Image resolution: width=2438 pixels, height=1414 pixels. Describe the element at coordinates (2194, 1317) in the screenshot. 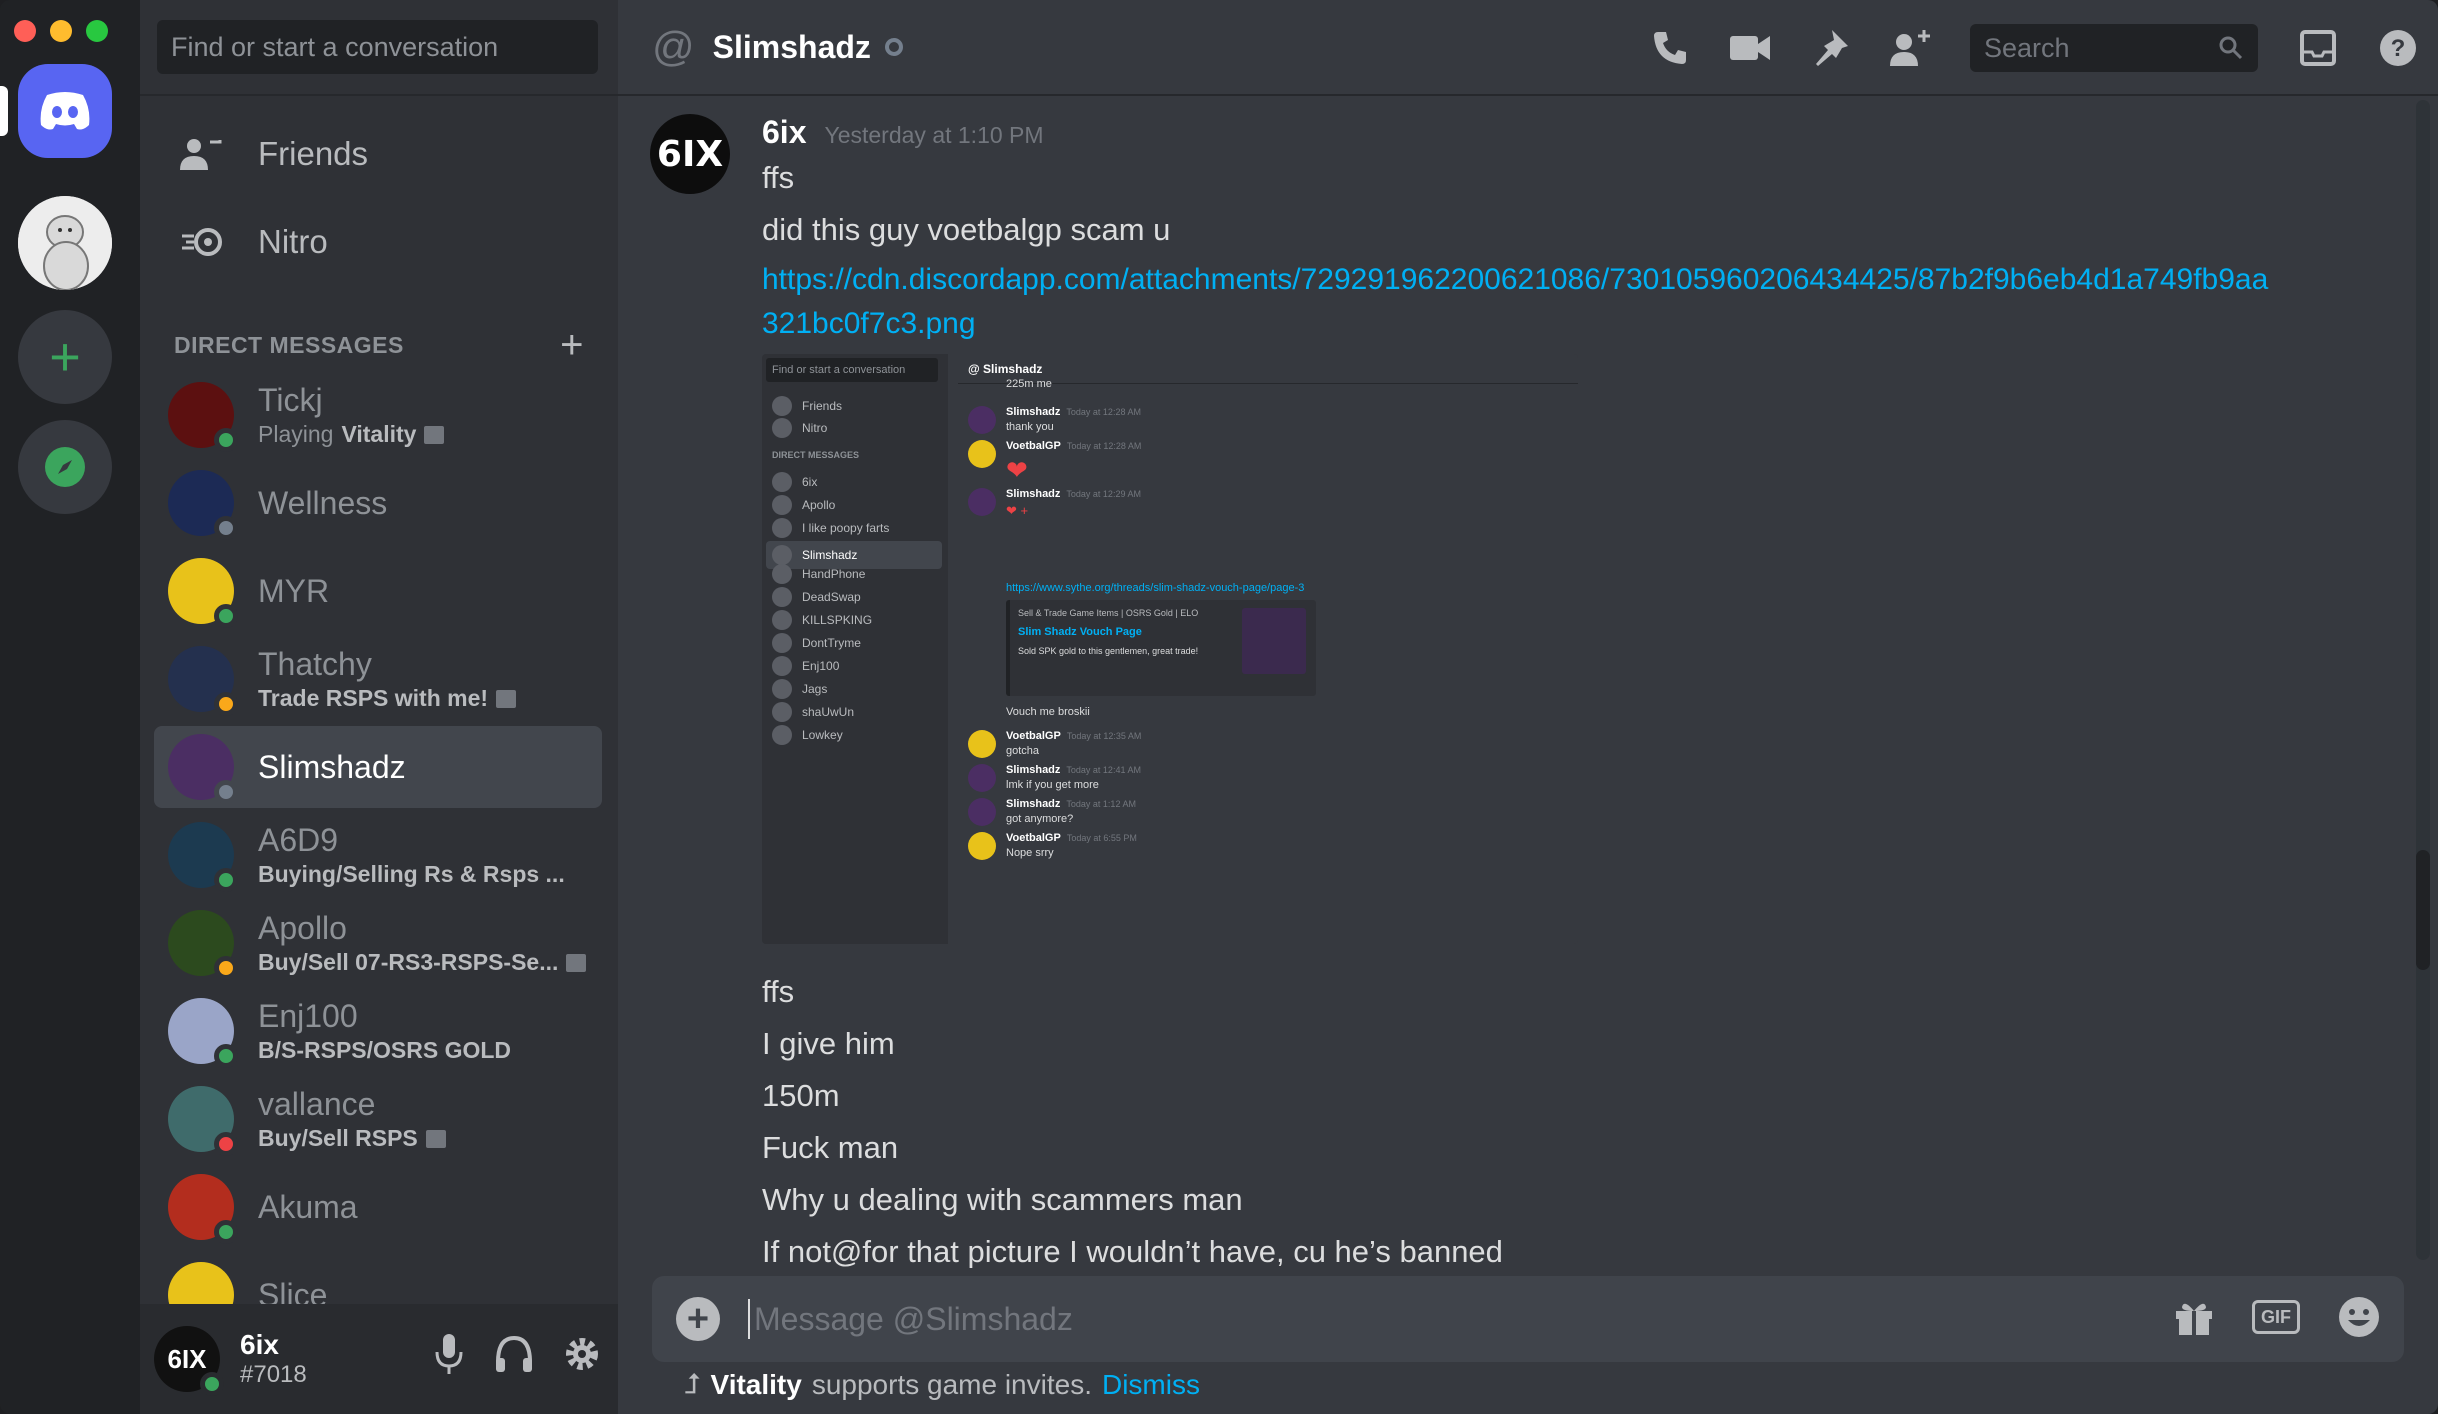

I see `gift-icon` at that location.